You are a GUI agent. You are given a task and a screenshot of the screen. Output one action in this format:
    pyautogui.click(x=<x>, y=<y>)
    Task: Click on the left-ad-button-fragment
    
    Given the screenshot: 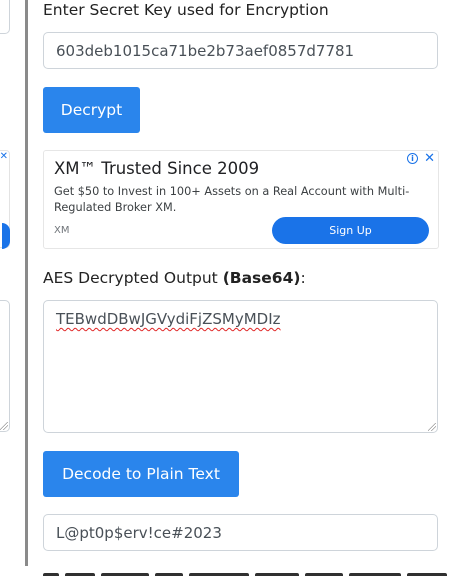 What is the action you would take?
    pyautogui.click(x=6, y=236)
    